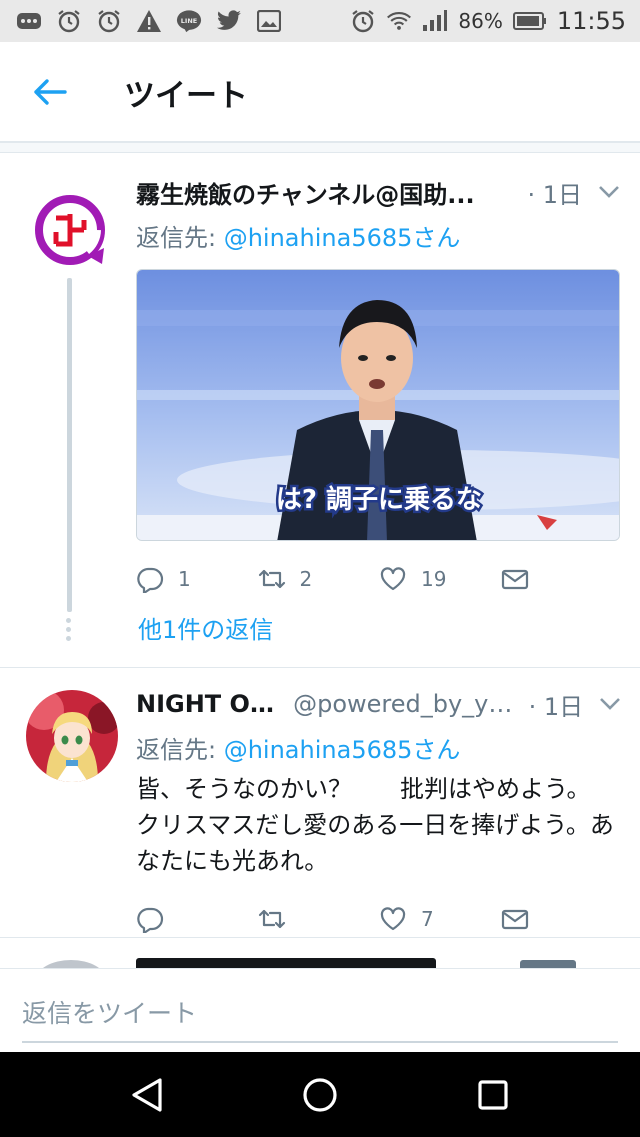  I want to click on clock: 11:55, so click(591, 21).